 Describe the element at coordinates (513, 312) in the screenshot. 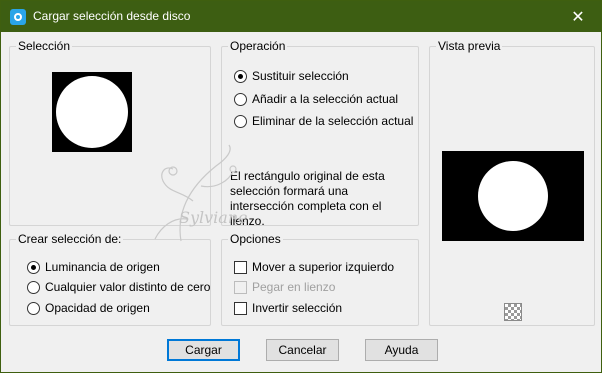

I see `transparency-checker-icon` at that location.